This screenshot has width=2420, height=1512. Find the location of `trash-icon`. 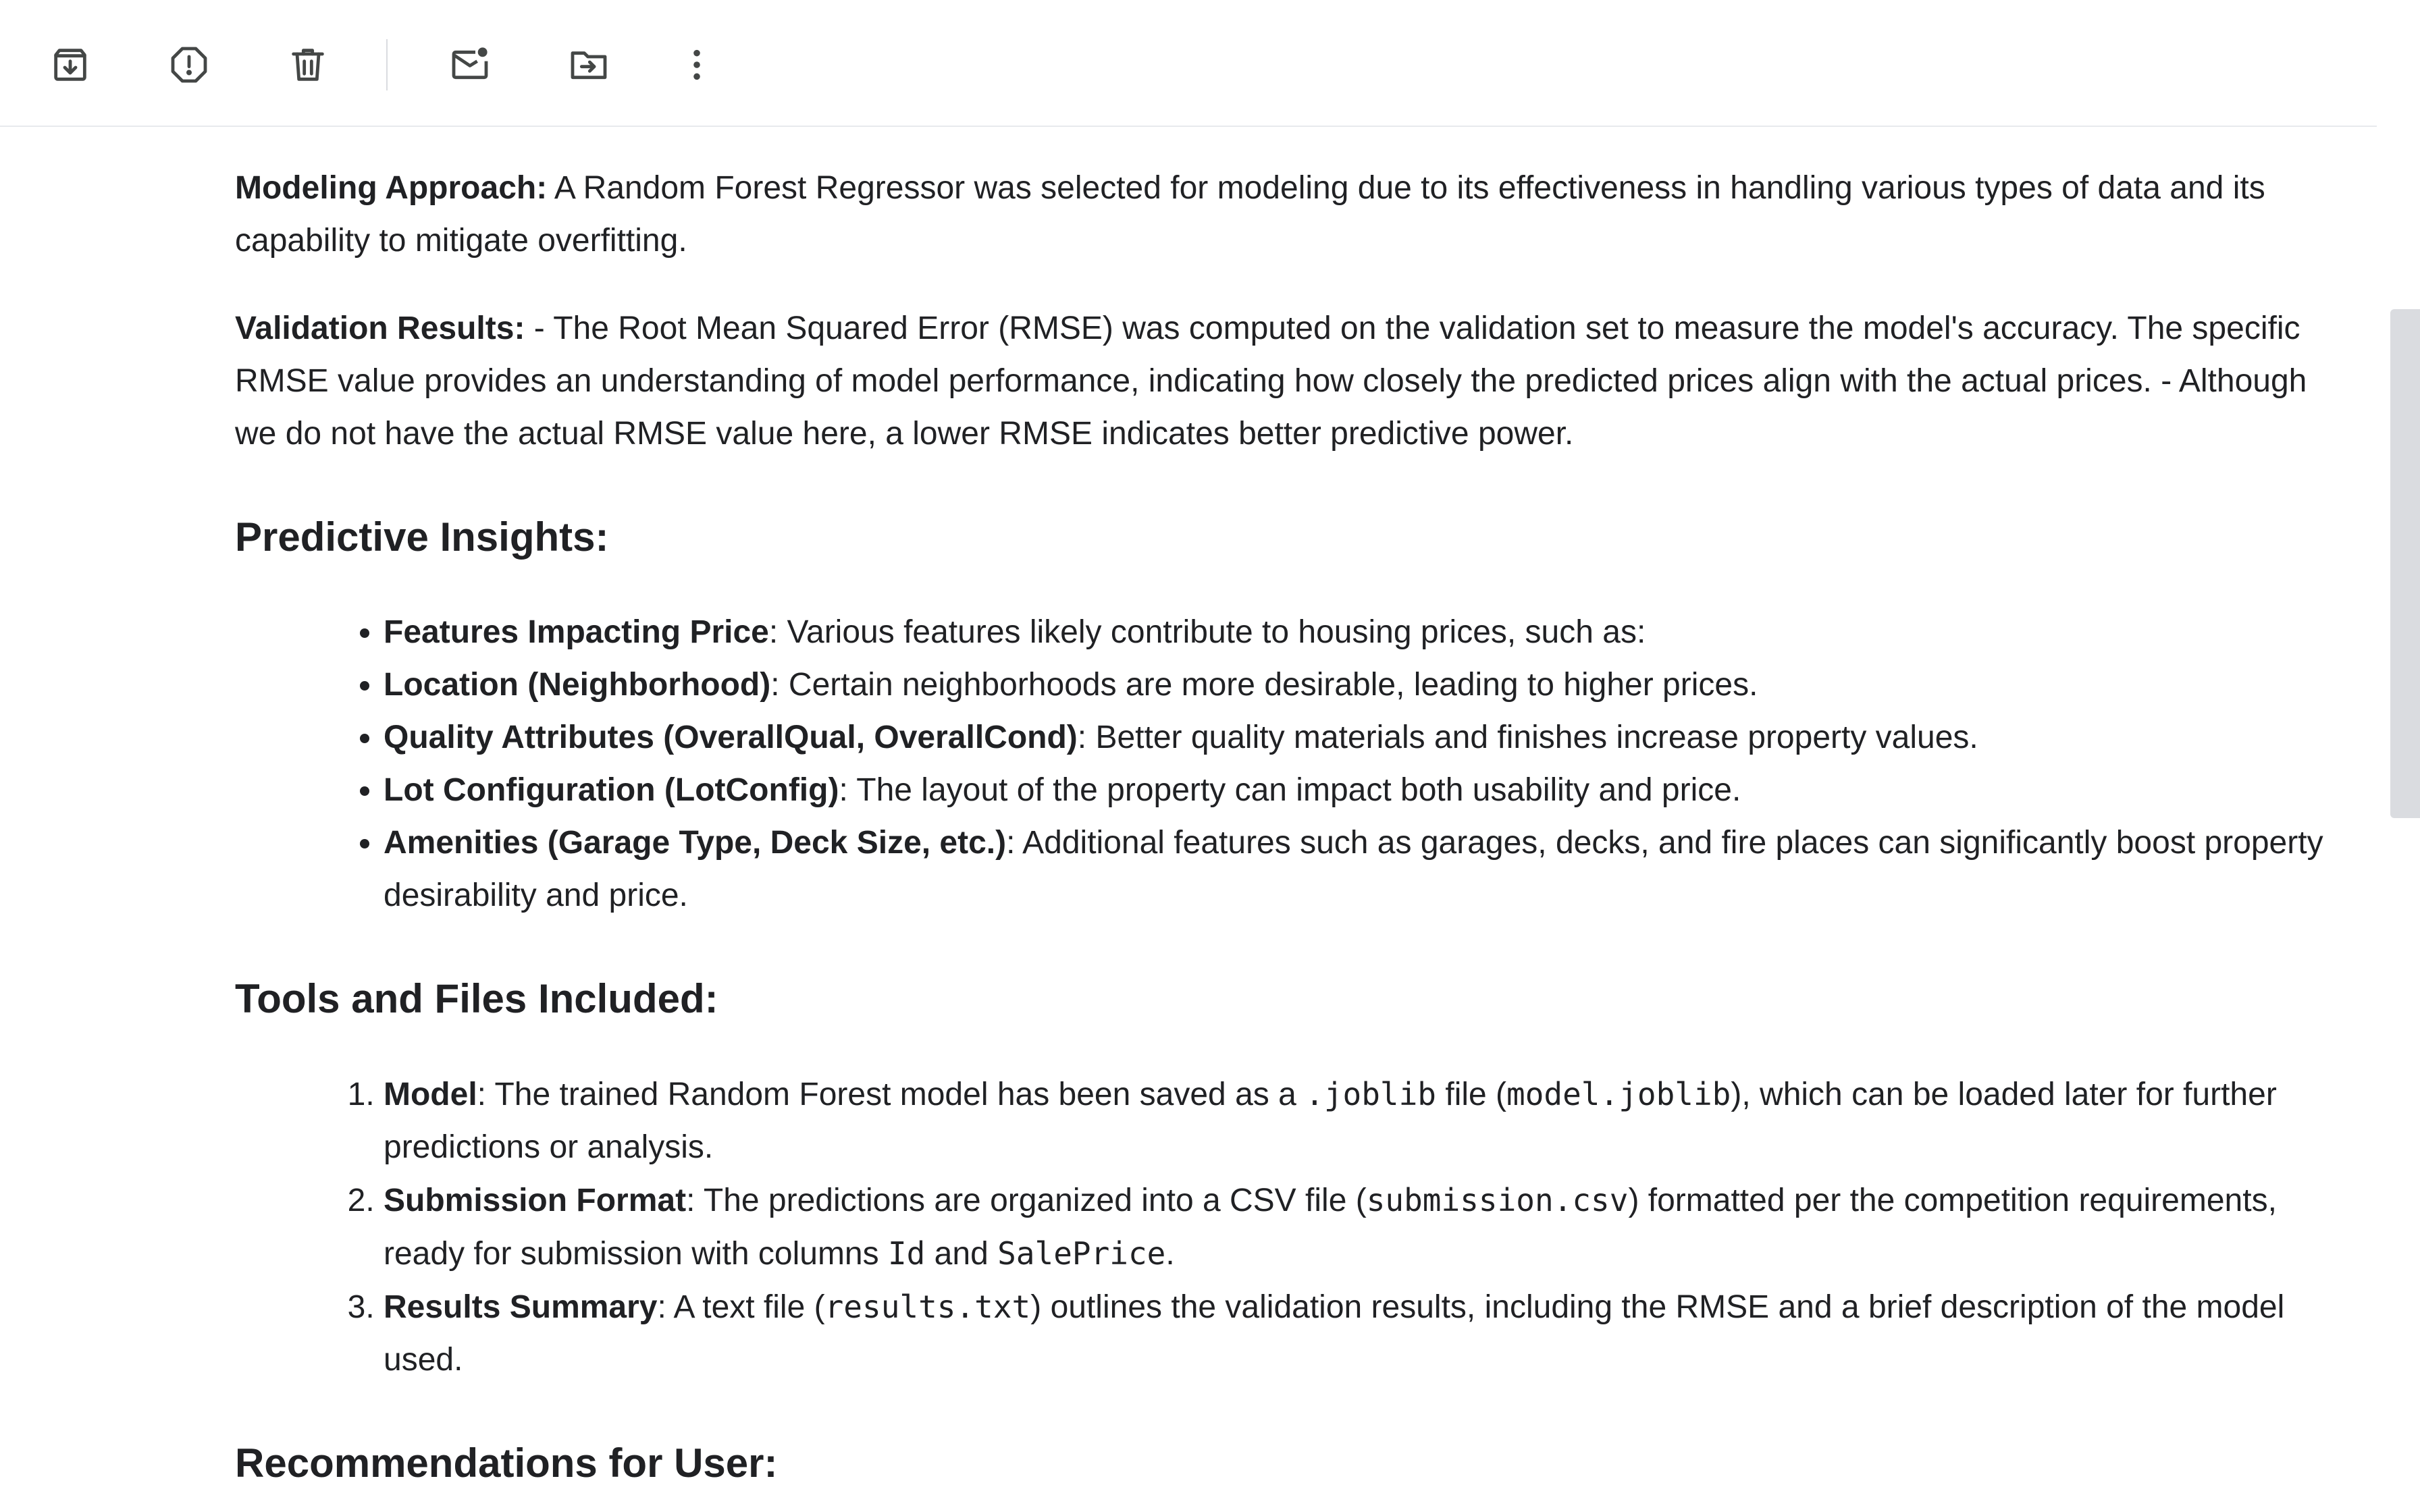

trash-icon is located at coordinates (308, 65).